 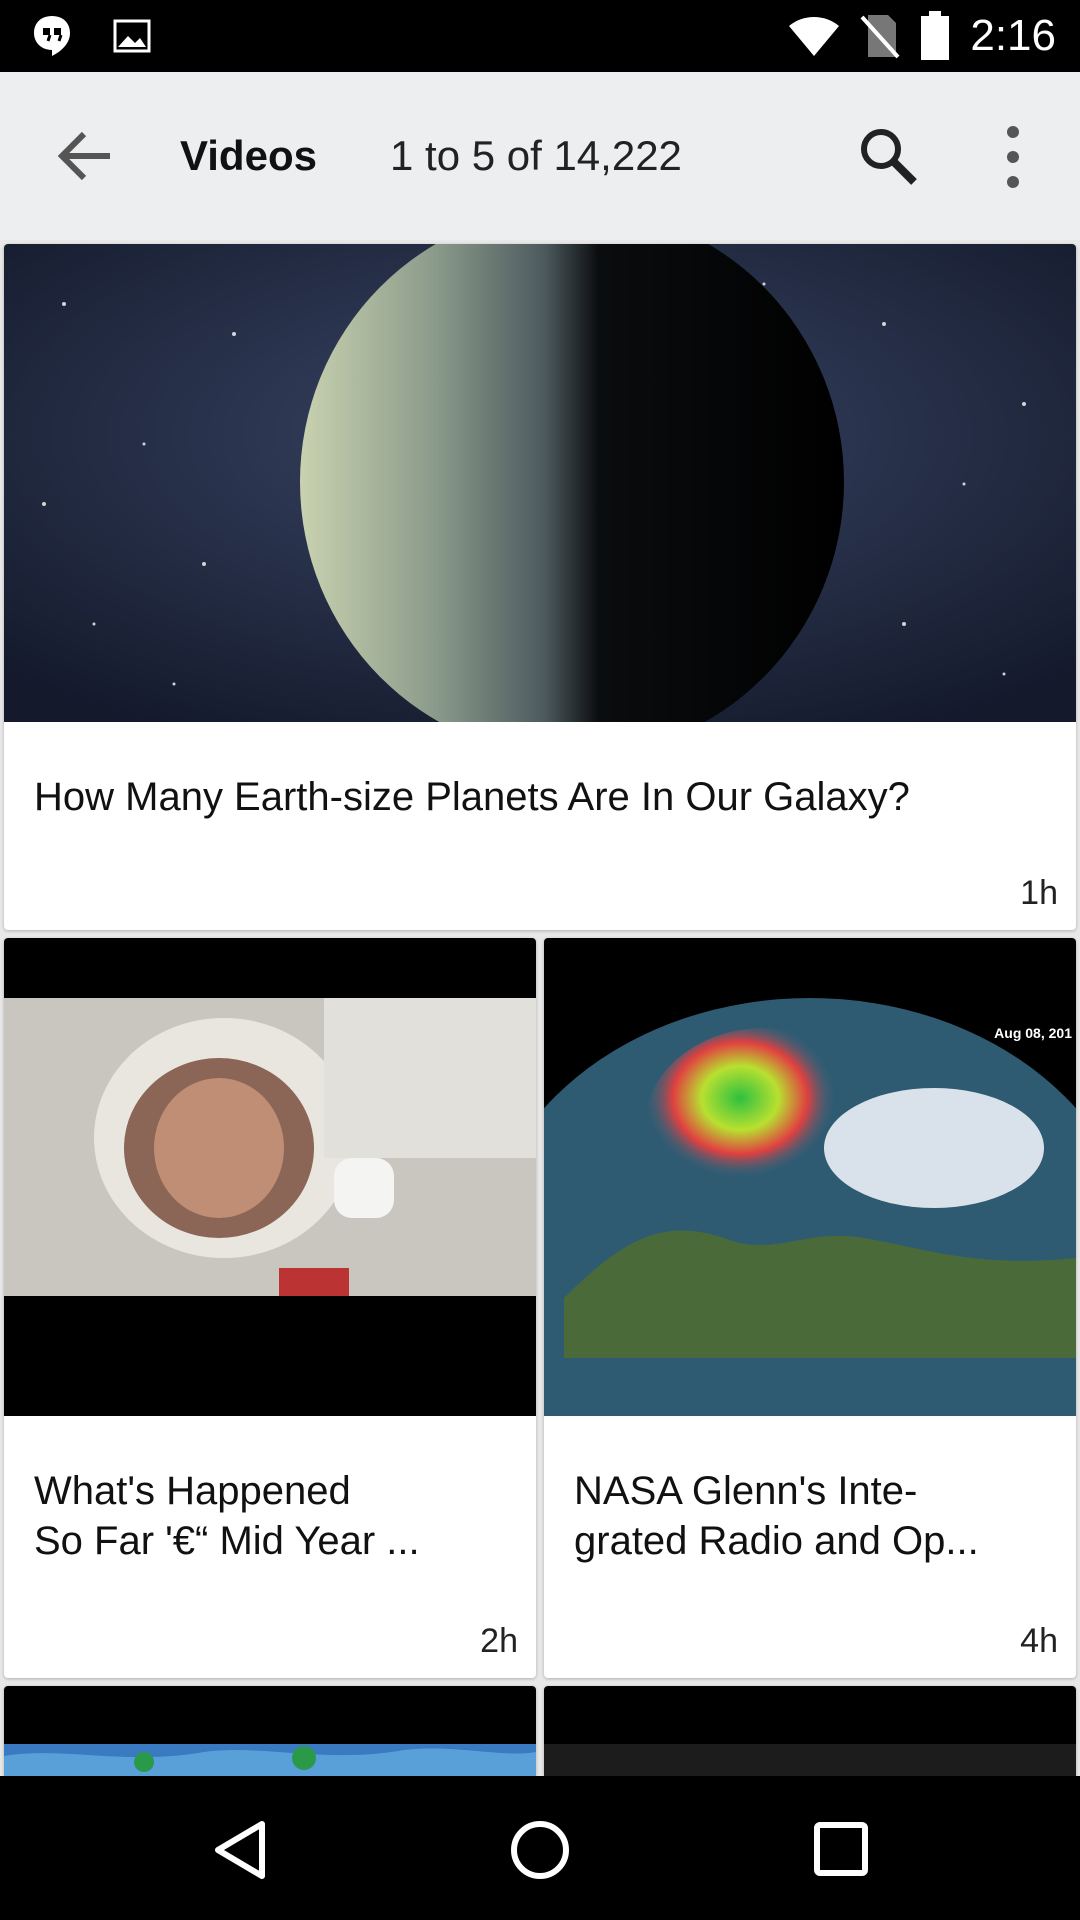 What do you see at coordinates (810, 1177) in the screenshot?
I see `video-thumbnail-arctic-storm: Aug 08, 201` at bounding box center [810, 1177].